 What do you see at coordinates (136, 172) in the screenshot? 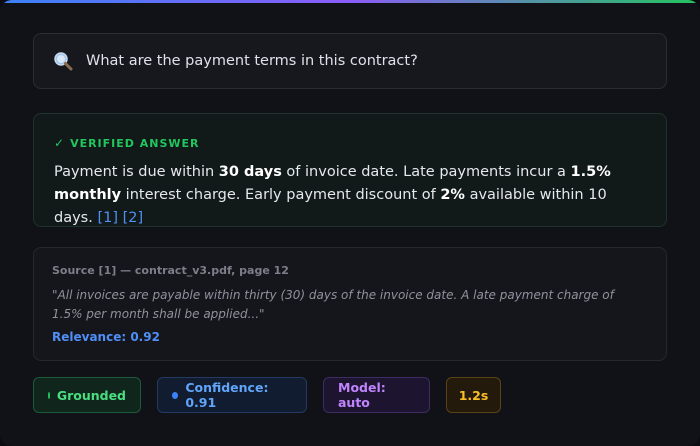
I see `answer-part: Payment is due within` at bounding box center [136, 172].